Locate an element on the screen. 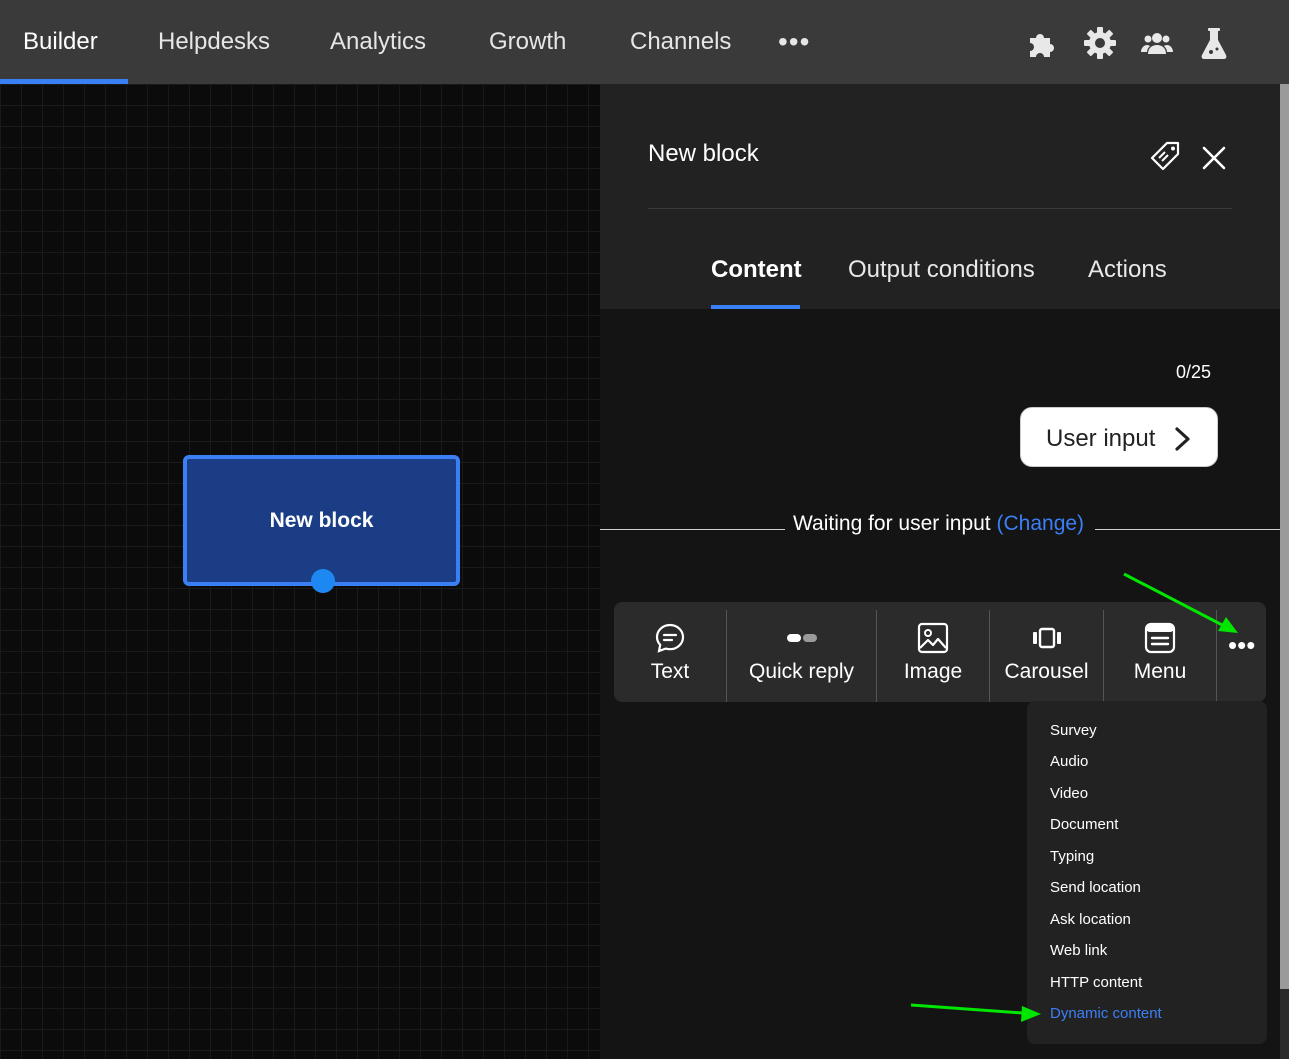  carousel-icon is located at coordinates (1046, 638).